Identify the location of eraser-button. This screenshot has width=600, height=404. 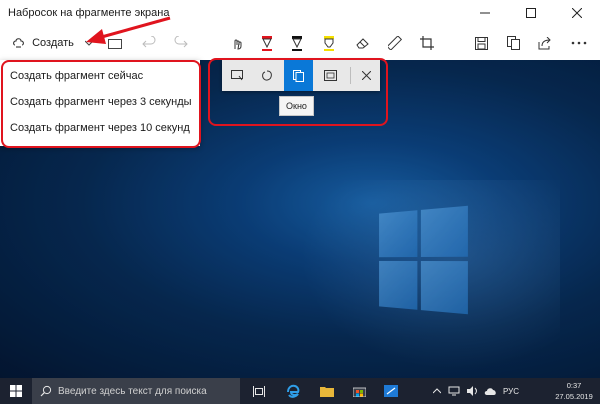
(363, 43).